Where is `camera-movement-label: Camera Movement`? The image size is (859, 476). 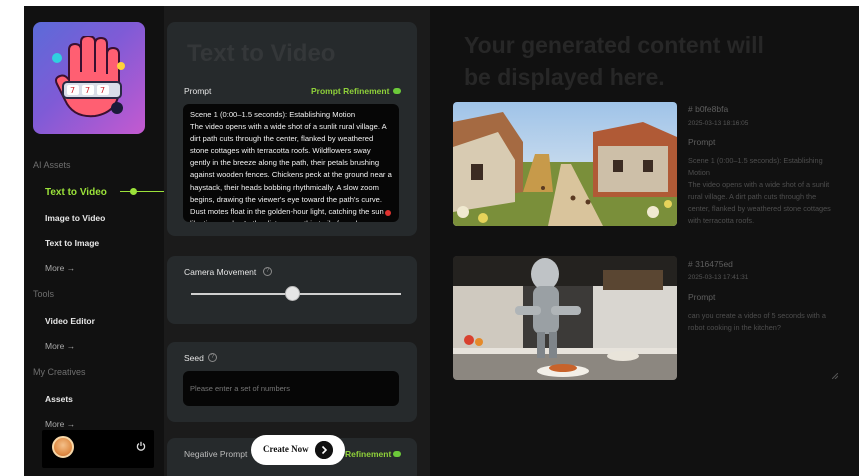 camera-movement-label: Camera Movement is located at coordinates (220, 272).